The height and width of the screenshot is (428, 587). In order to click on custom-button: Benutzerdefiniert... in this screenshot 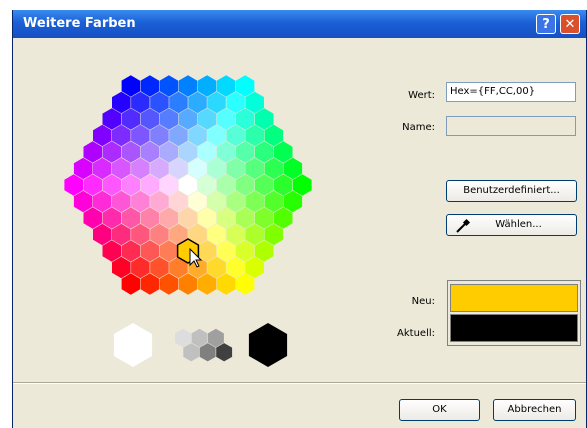, I will do `click(511, 191)`.